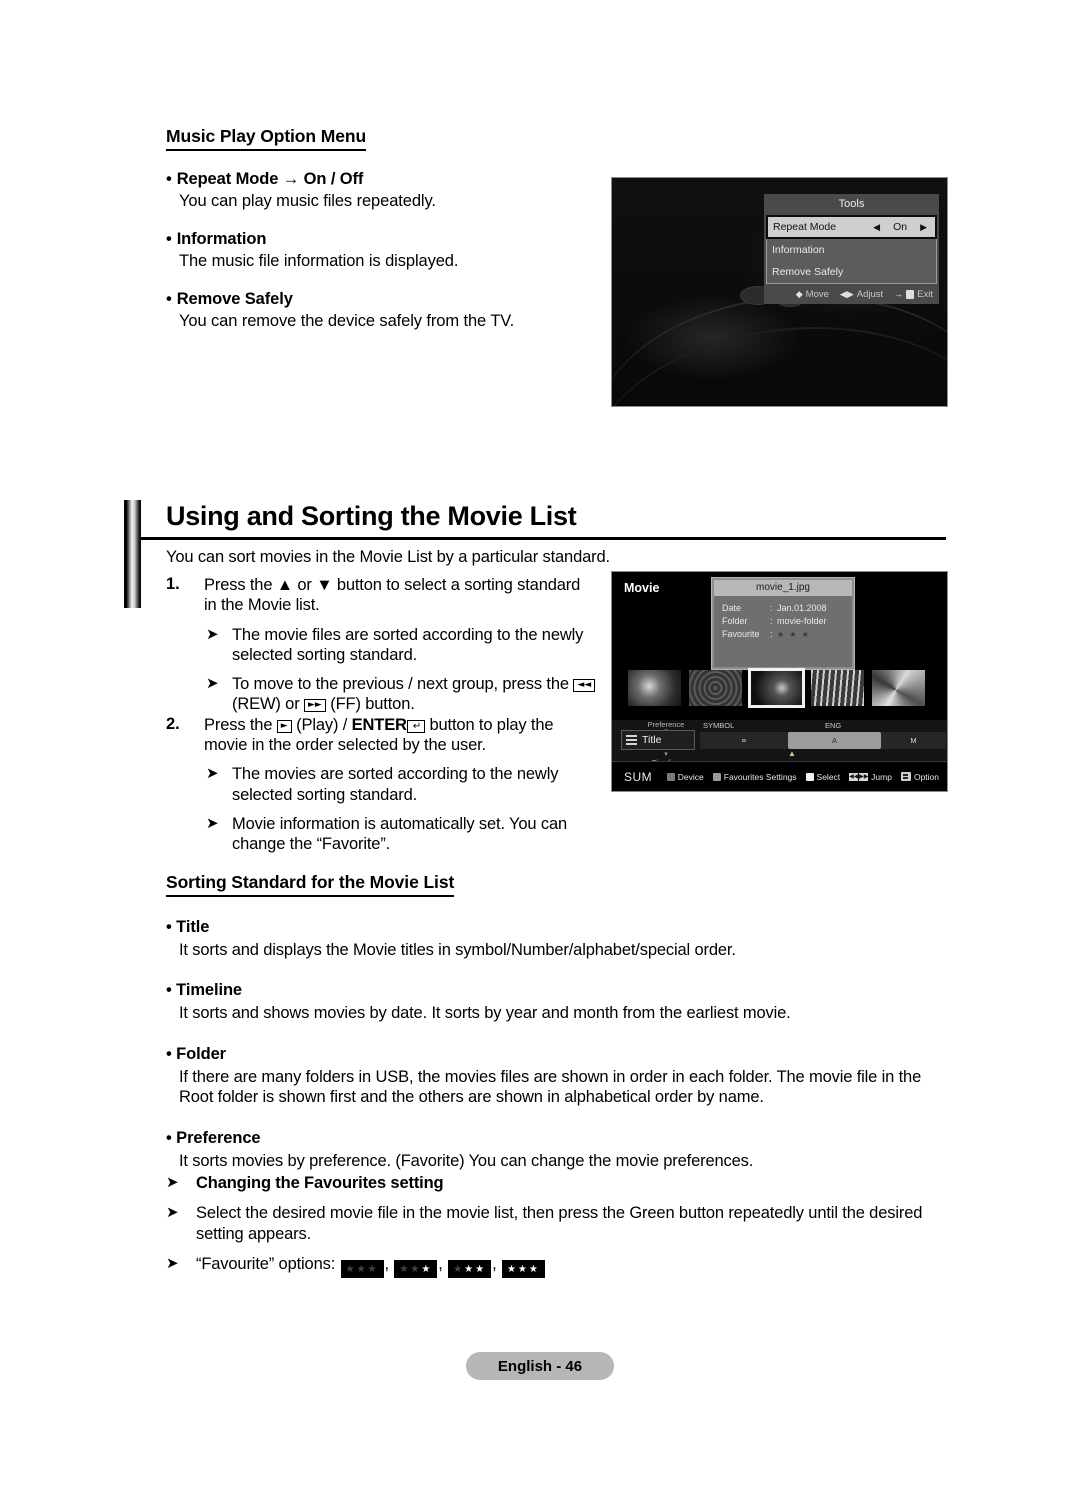  What do you see at coordinates (794, 634) in the screenshot?
I see `favourite-stars-icon: ★ ★ ★` at bounding box center [794, 634].